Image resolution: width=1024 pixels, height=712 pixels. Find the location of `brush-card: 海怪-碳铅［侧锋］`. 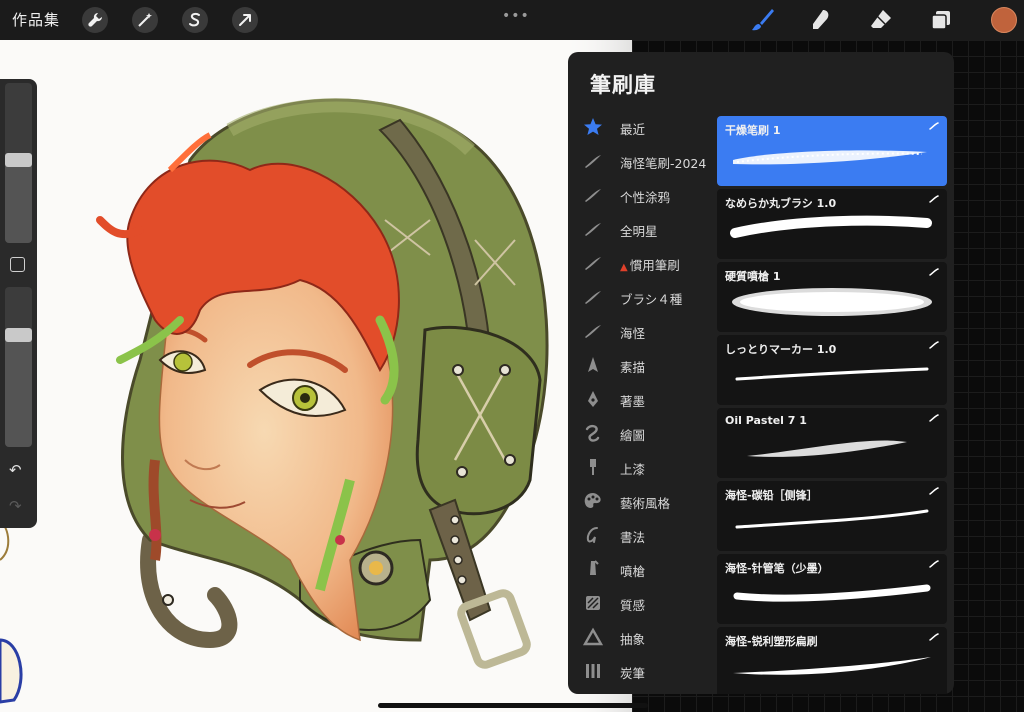

brush-card: 海怪-碳铅［侧锋］ is located at coordinates (832, 516).